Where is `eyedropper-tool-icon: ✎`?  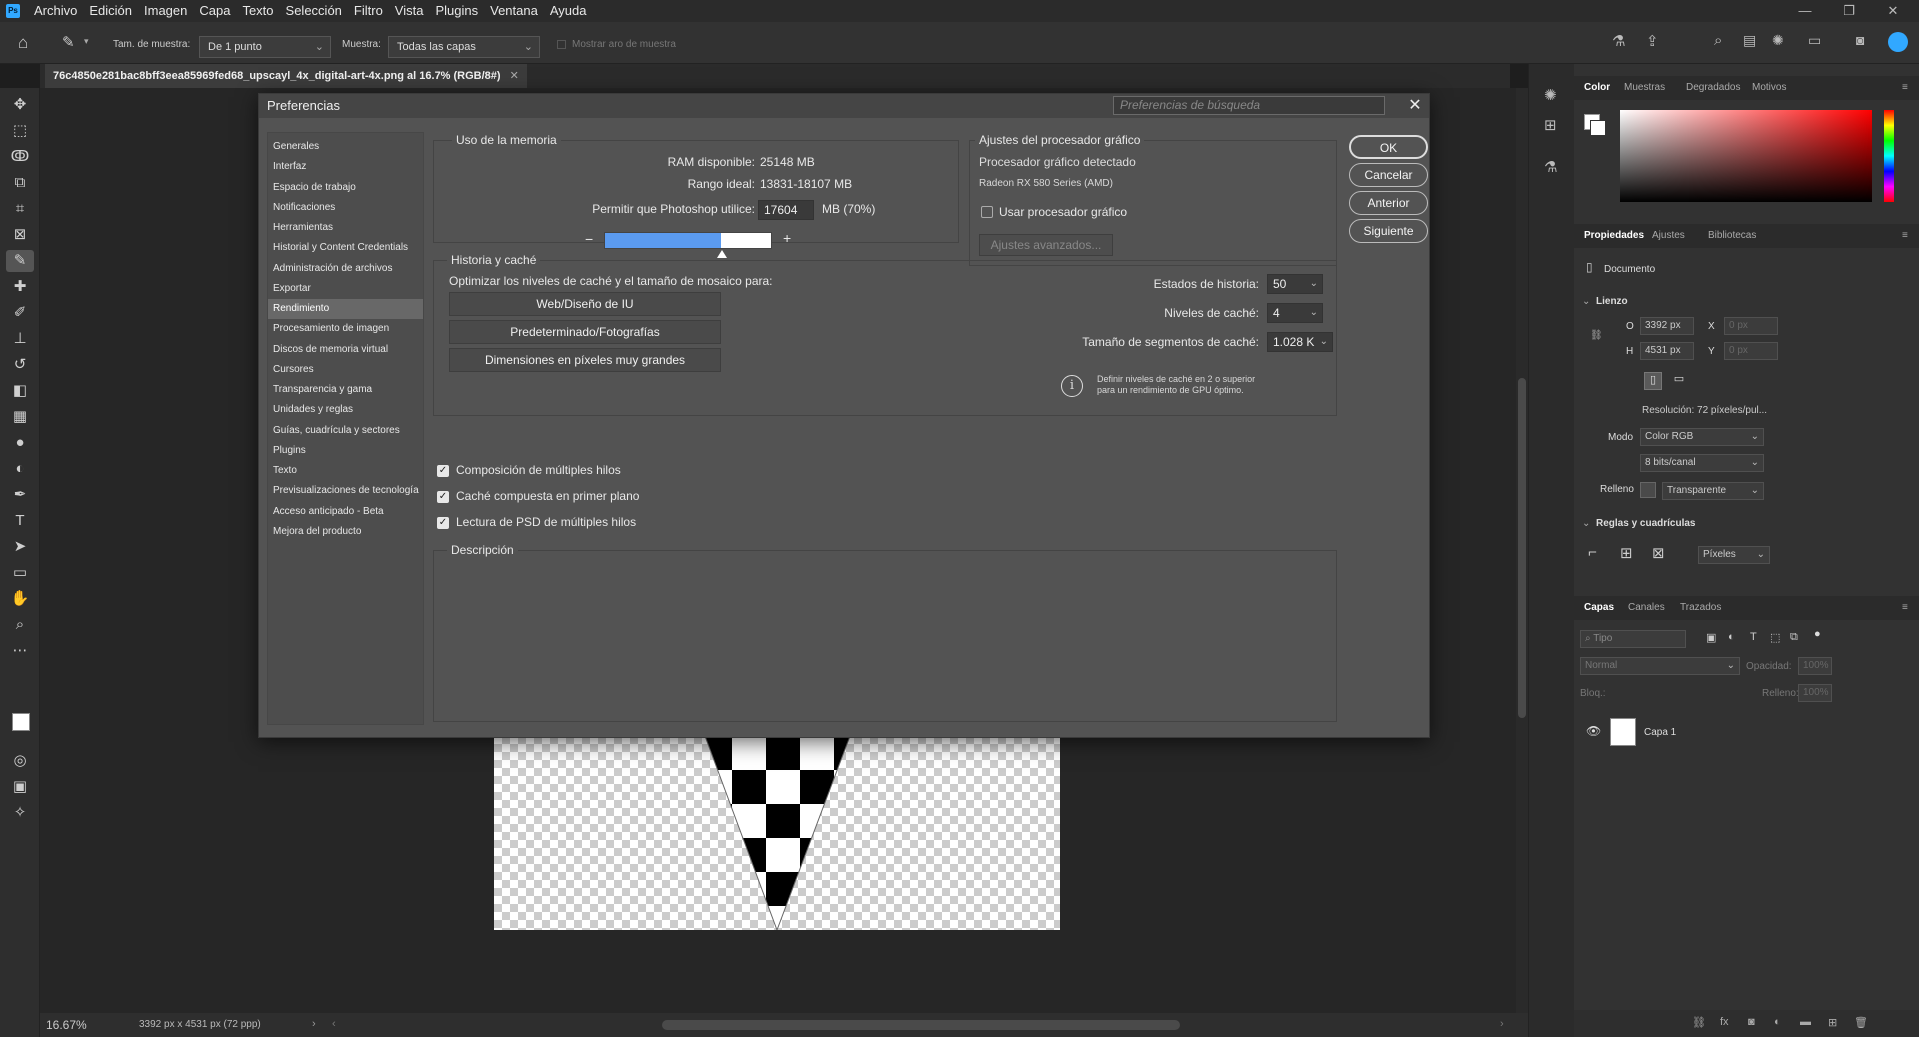 eyedropper-tool-icon: ✎ is located at coordinates (20, 261).